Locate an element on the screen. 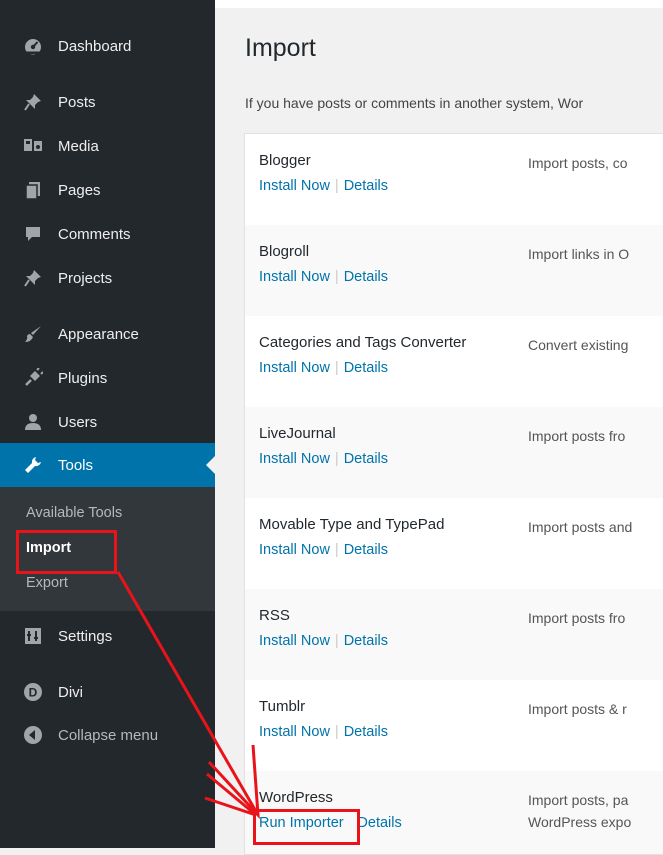 This screenshot has height=855, width=663. submenu-import: Import is located at coordinates (48, 548).